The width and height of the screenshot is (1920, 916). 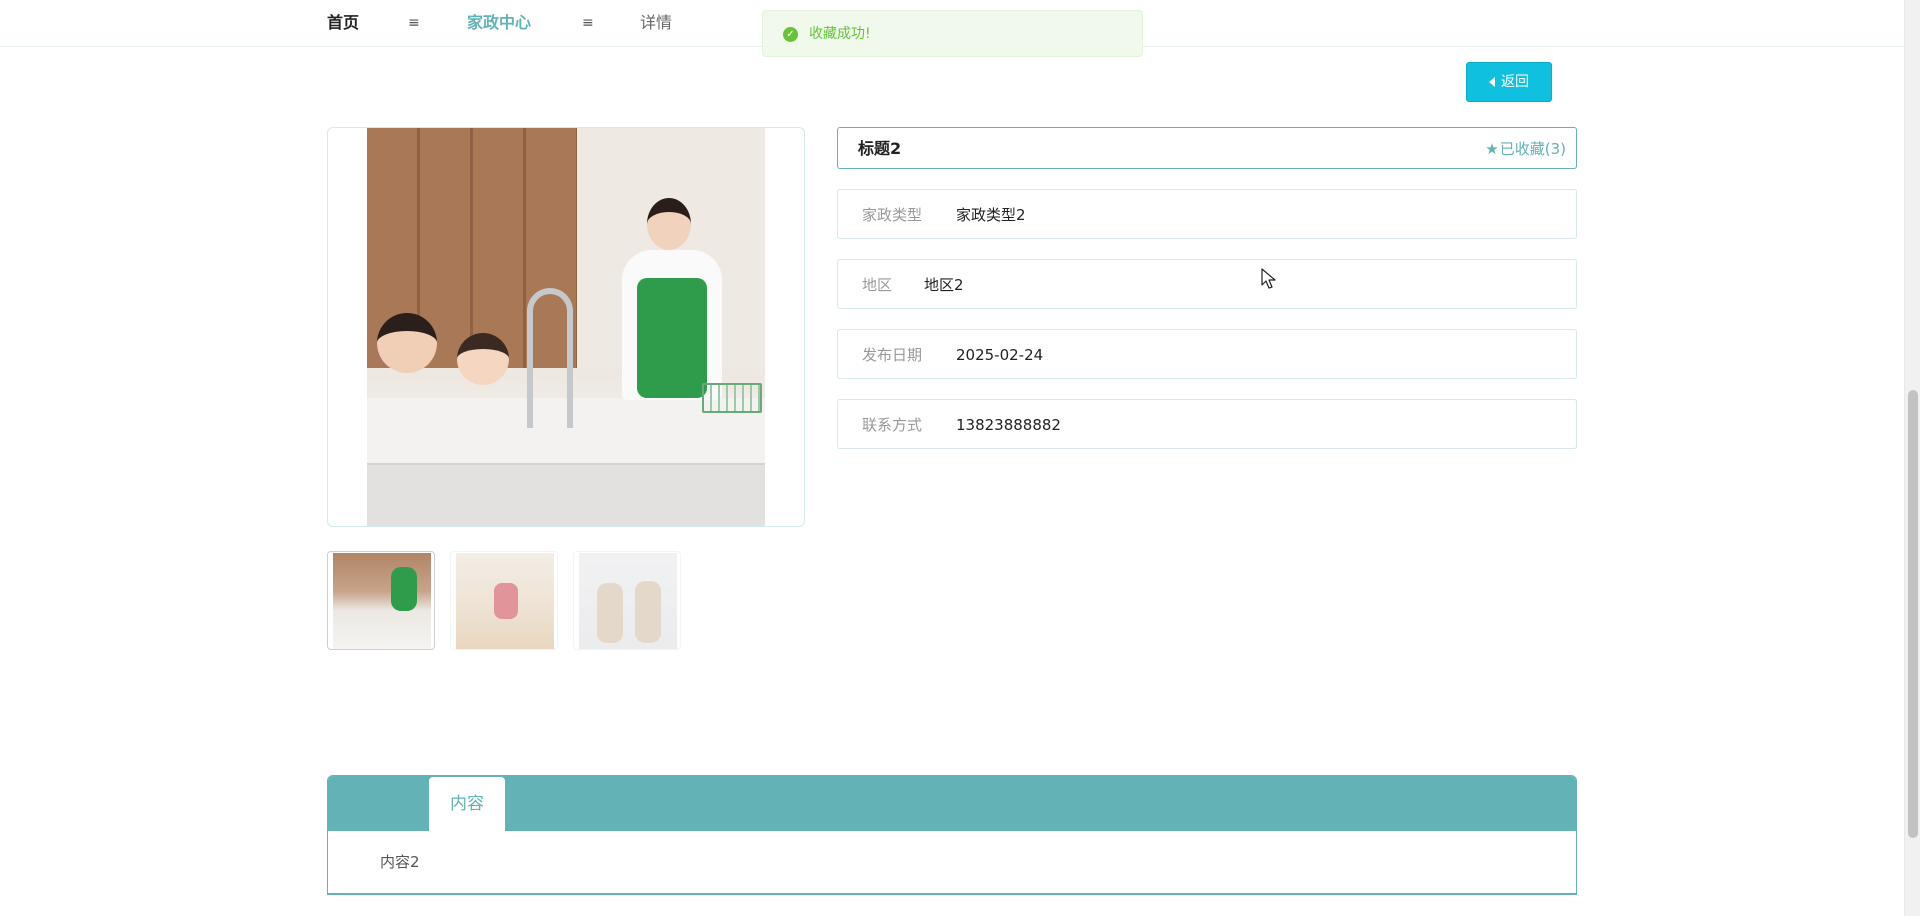 I want to click on info-value: 家政类型2, so click(x=991, y=215).